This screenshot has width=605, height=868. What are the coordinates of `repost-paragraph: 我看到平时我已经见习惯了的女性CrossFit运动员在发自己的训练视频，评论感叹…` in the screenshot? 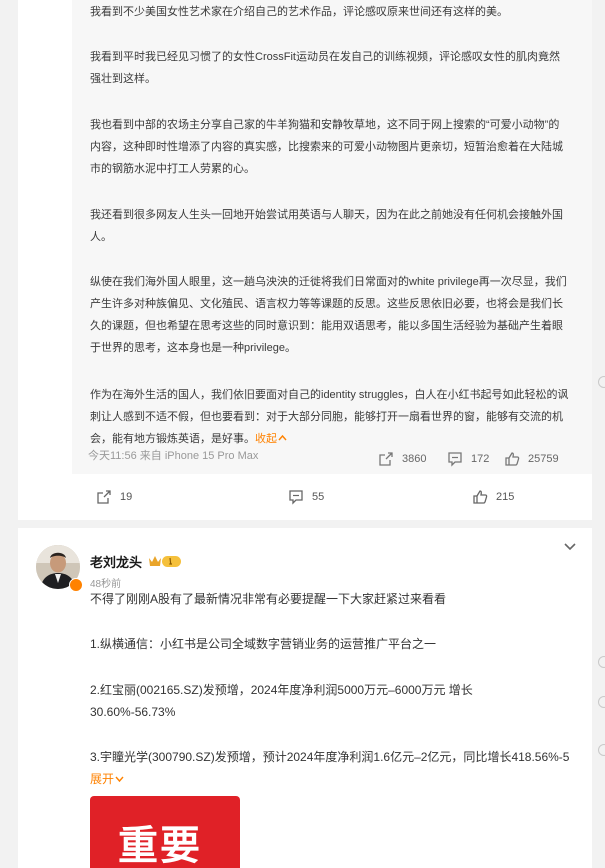 It's located at (325, 68).